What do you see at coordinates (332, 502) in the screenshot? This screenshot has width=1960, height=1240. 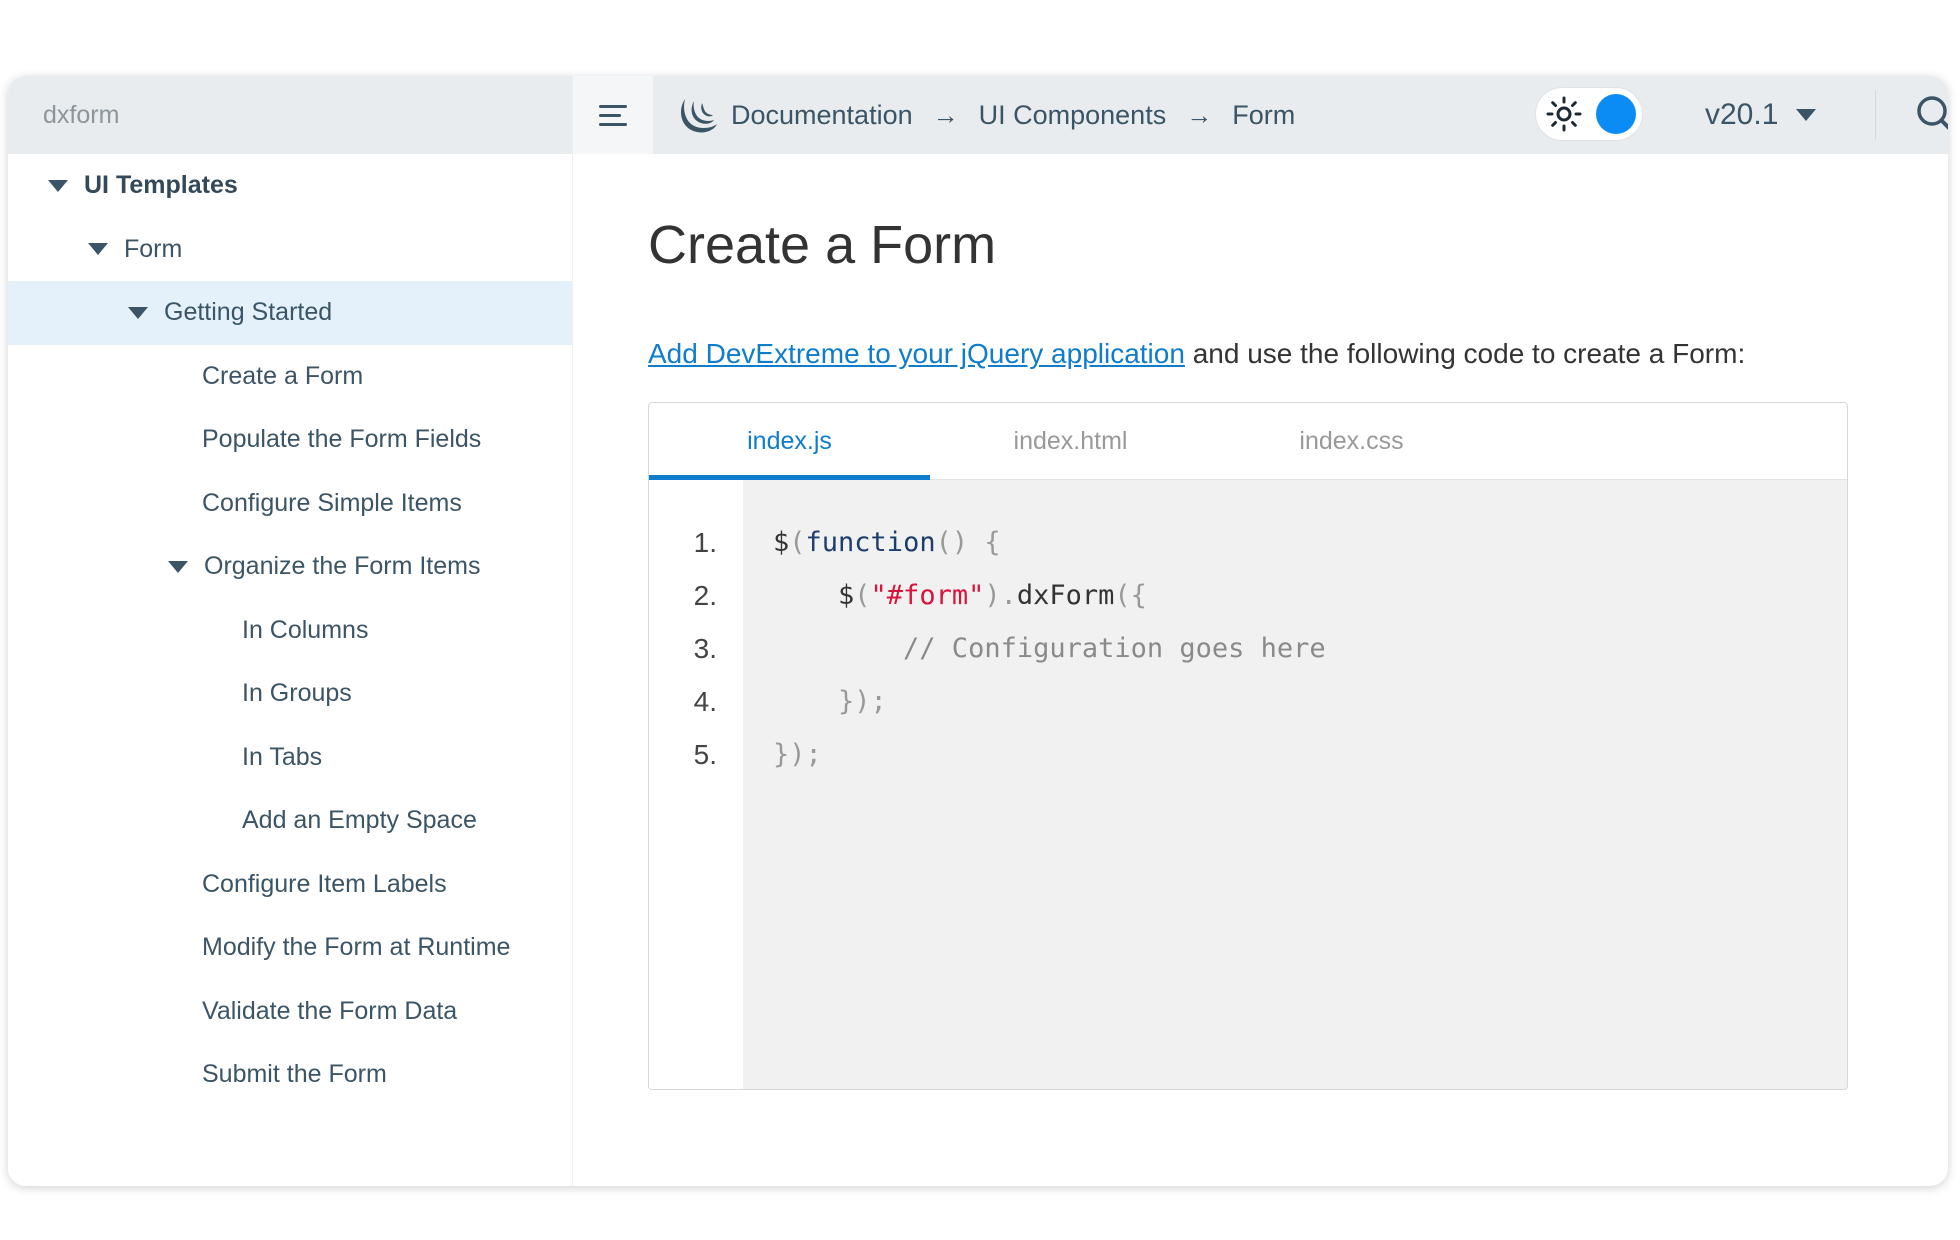 I see `sidebar-item-label: Configure Simple Items` at bounding box center [332, 502].